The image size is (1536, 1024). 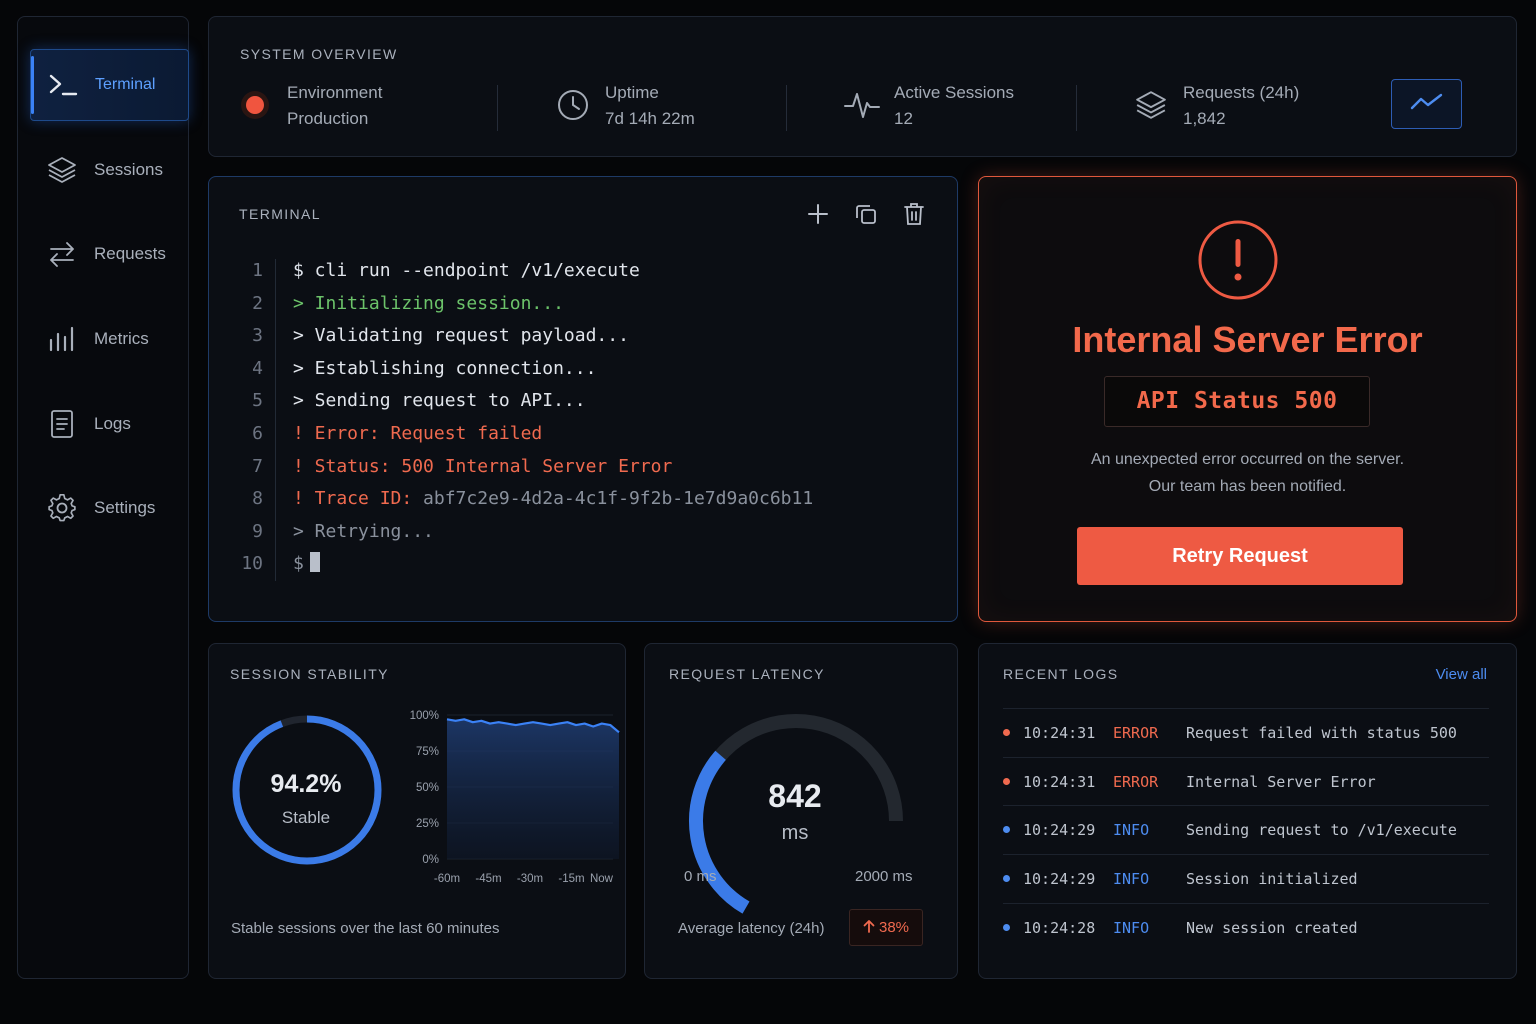 I want to click on log-row: 10:24:28 INFO New session created, so click(x=1246, y=927).